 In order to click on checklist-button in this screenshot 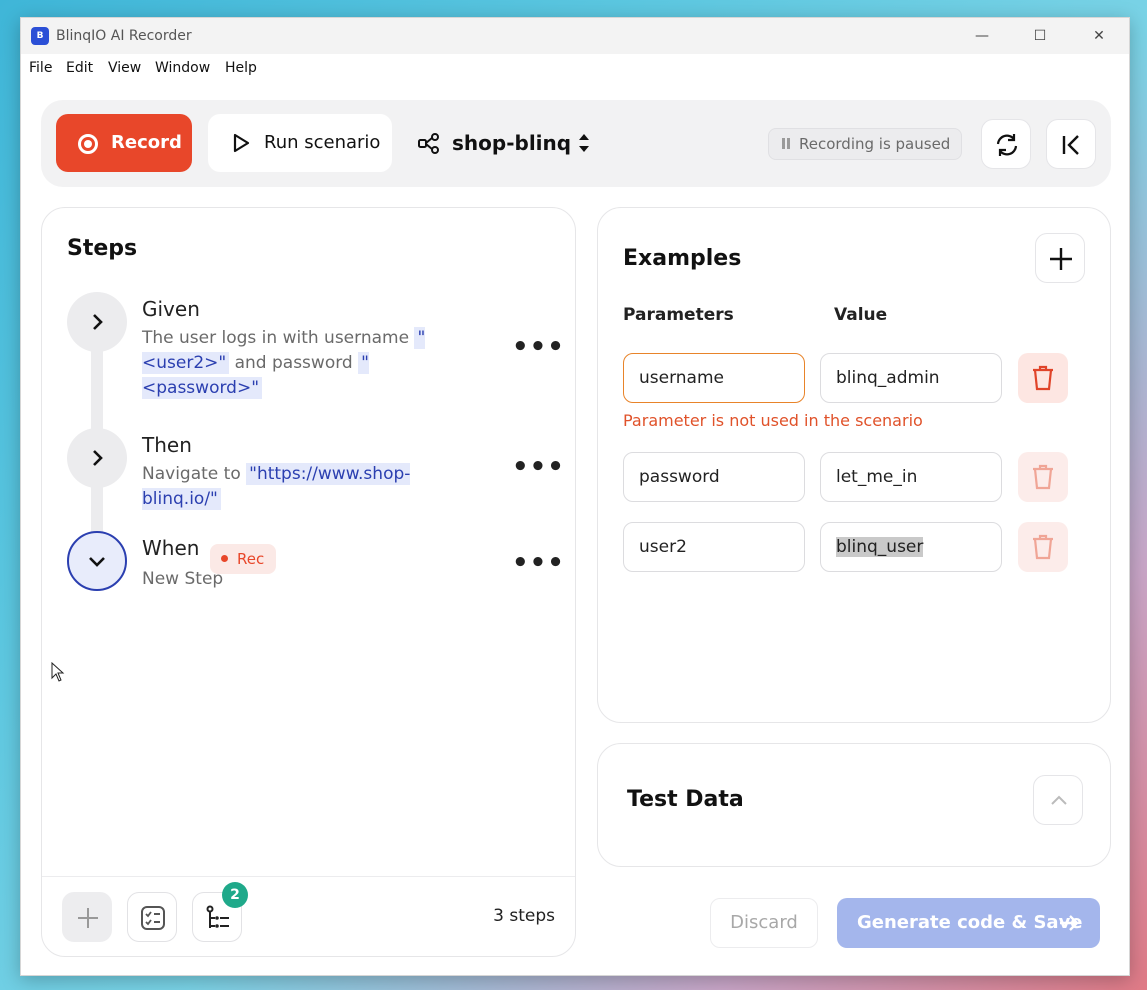, I will do `click(152, 917)`.